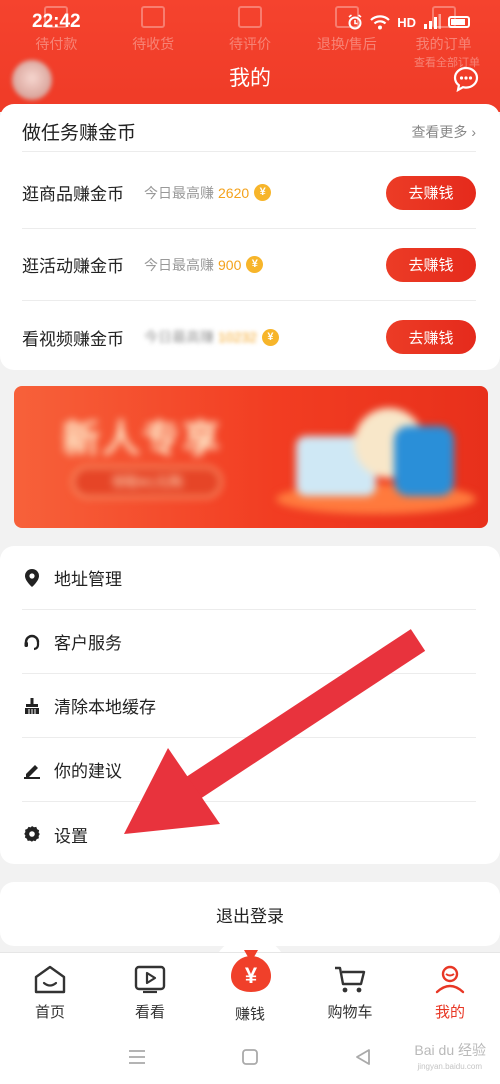 Image resolution: width=500 pixels, height=1084 pixels. Describe the element at coordinates (237, 337) in the screenshot. I see `earn-task-value: 10232` at that location.